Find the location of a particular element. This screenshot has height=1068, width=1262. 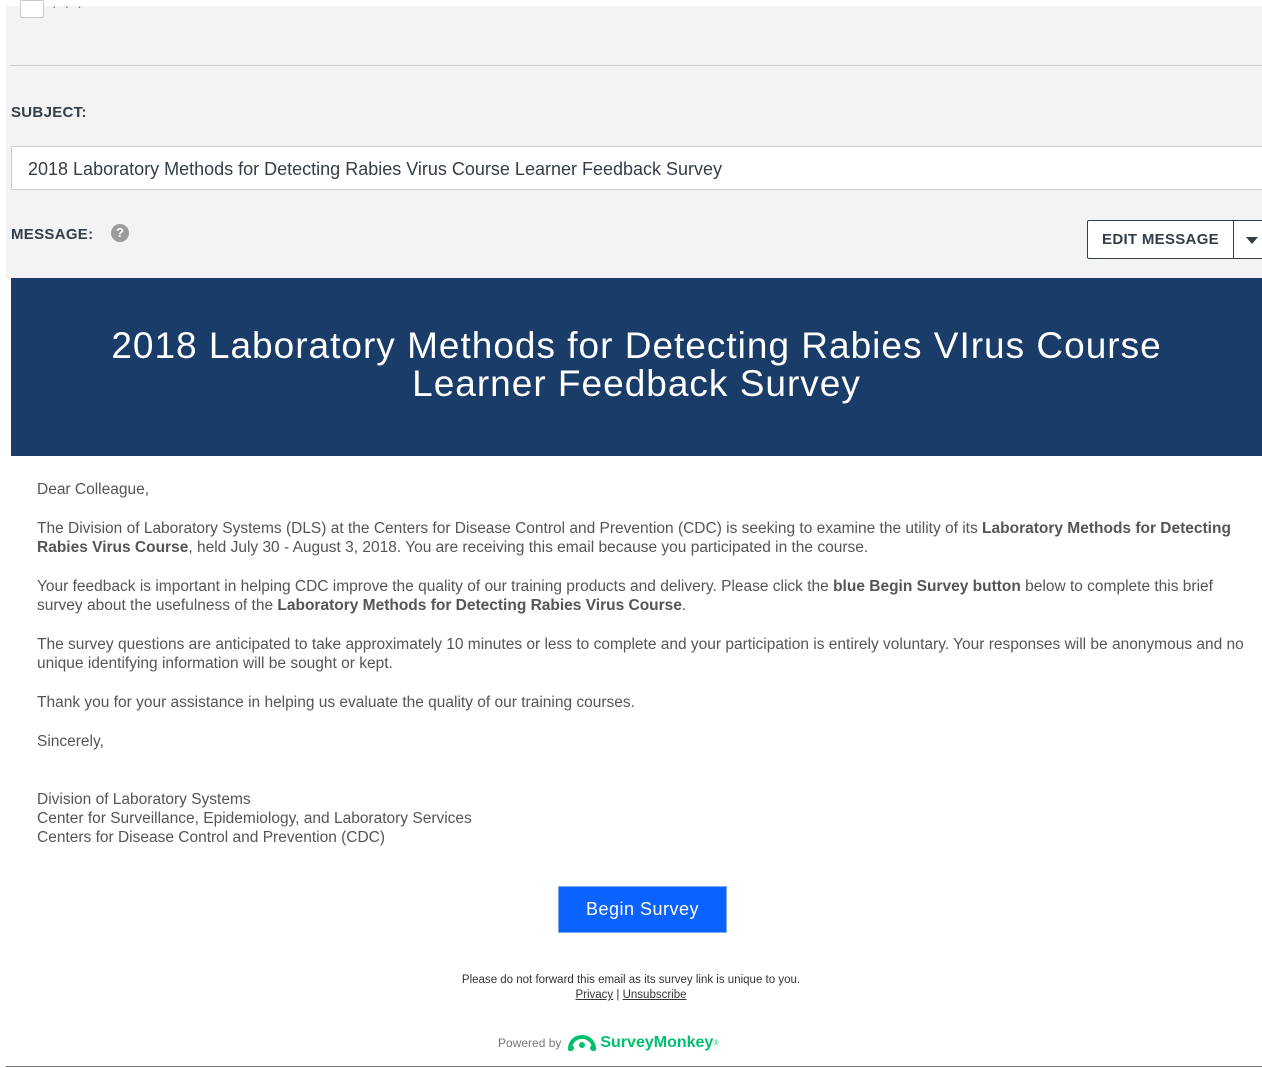

p2-text-end: . is located at coordinates (684, 605).